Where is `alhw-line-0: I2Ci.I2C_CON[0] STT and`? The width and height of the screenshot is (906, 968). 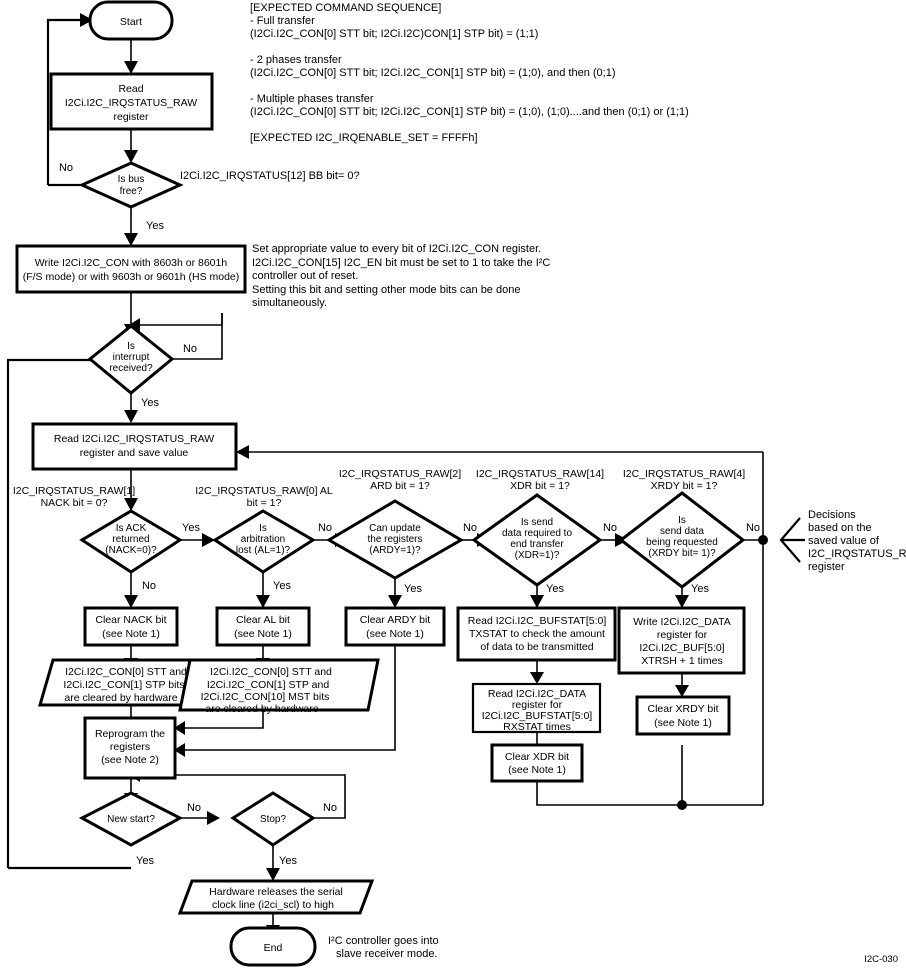 alhw-line-0: I2Ci.I2C_CON[0] STT and is located at coordinates (271, 672).